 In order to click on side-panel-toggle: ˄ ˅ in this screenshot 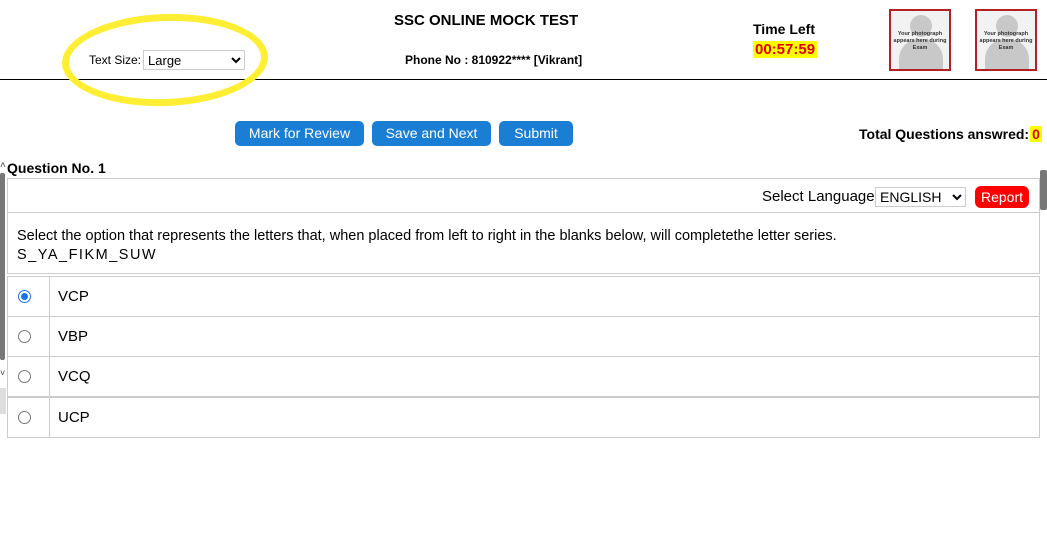, I will do `click(3, 287)`.